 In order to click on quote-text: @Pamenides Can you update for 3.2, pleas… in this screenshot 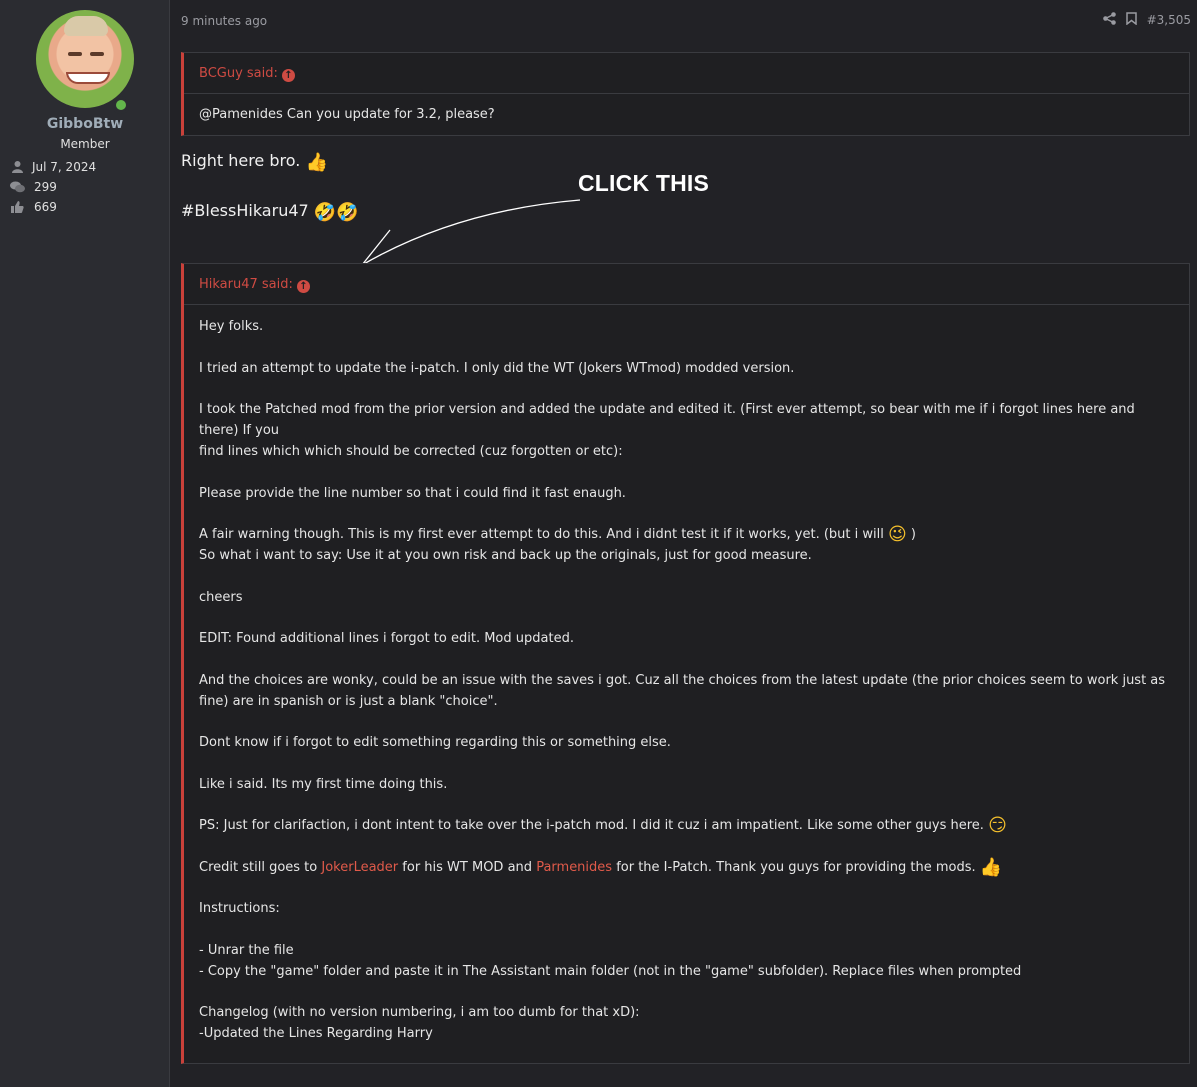, I will do `click(347, 114)`.